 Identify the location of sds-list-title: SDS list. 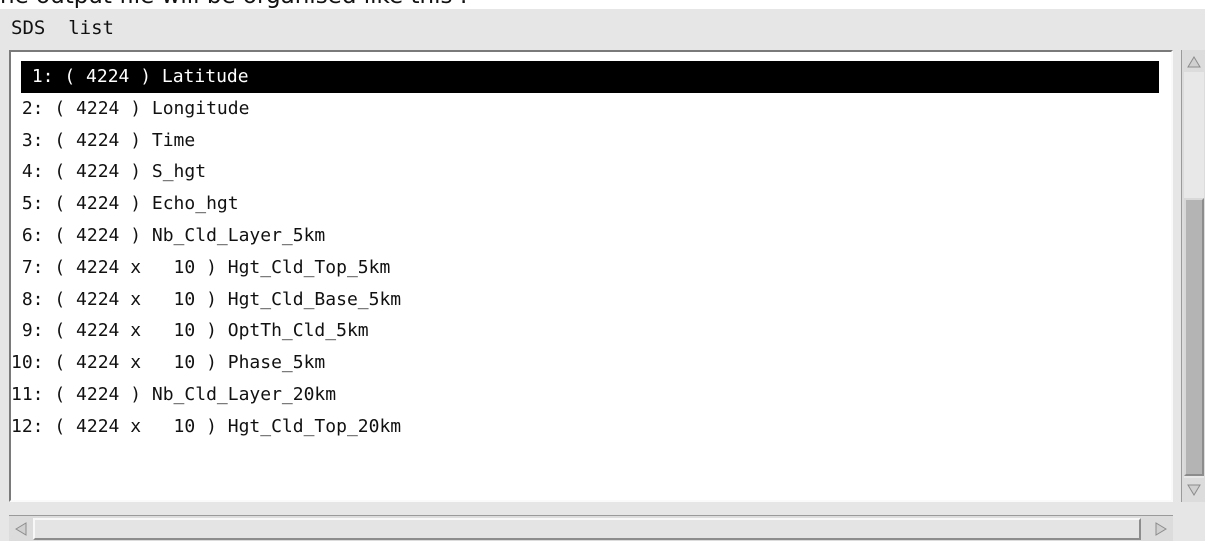
(62, 28).